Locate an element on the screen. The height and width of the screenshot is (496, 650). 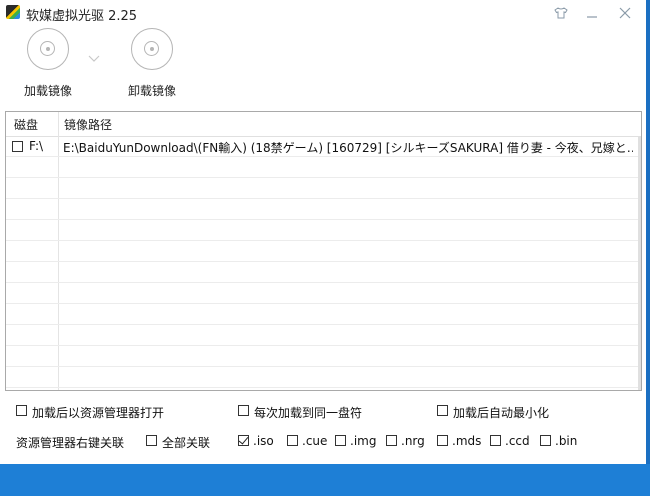
same-drive-checkbox is located at coordinates (243, 410).